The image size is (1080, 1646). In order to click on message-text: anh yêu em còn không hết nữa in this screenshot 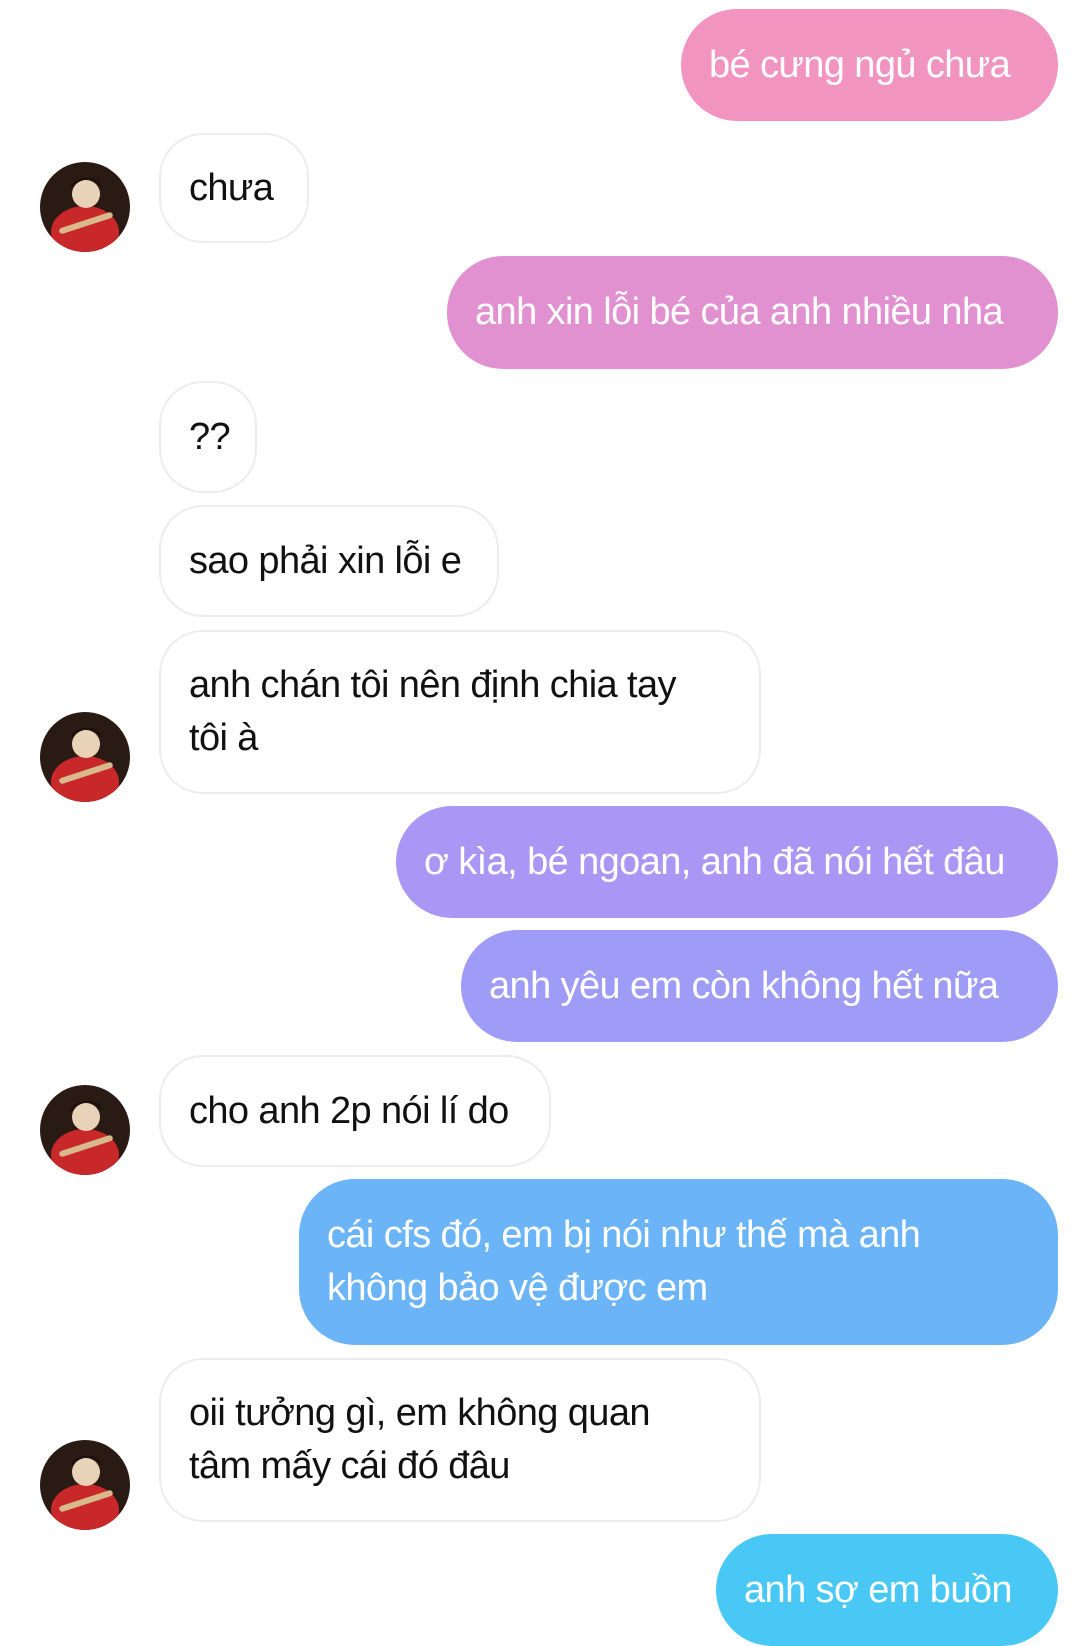, I will do `click(744, 985)`.